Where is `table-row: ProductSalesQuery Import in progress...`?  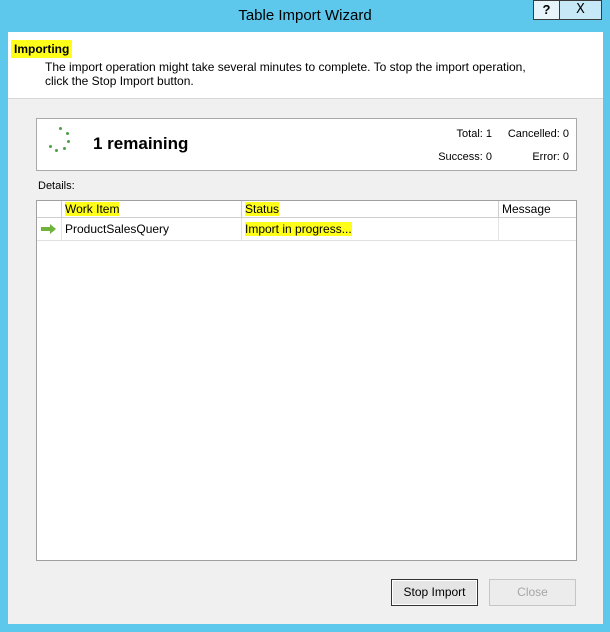 table-row: ProductSalesQuery Import in progress... is located at coordinates (306, 229).